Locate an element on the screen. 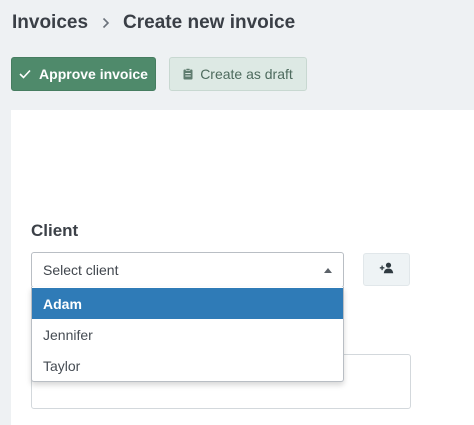 The image size is (474, 425). page-title: Create new invoice is located at coordinates (209, 22).